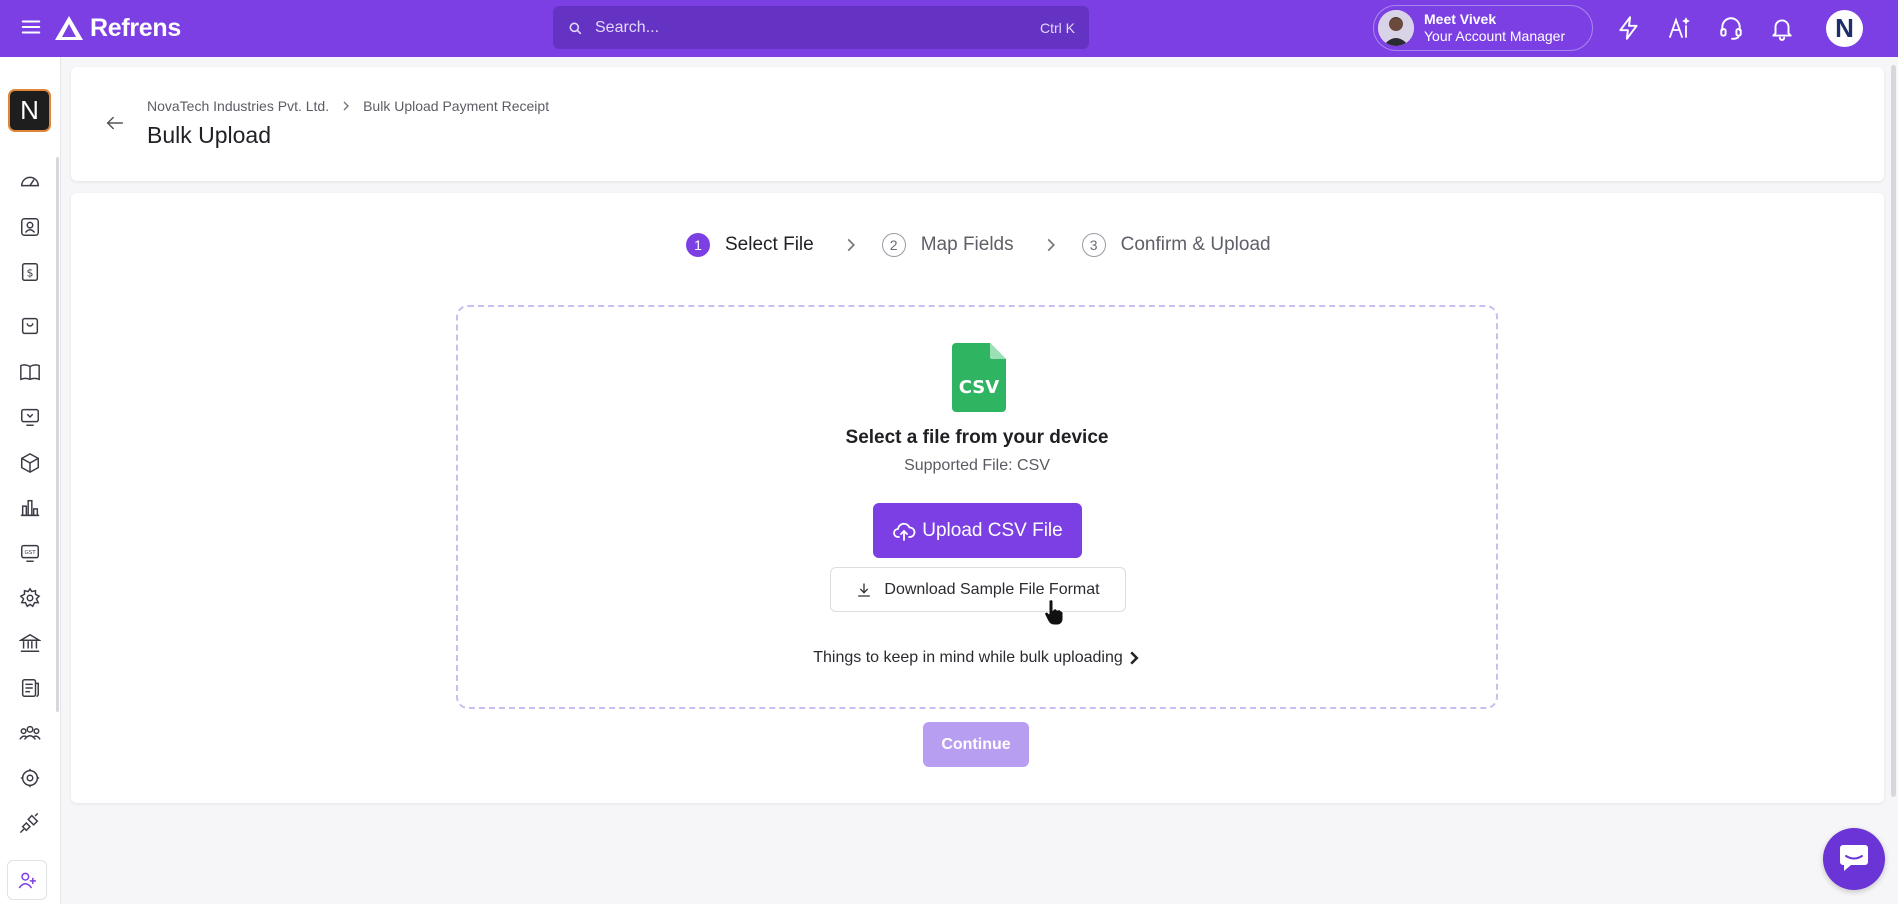  Describe the element at coordinates (992, 589) in the screenshot. I see `download-sample-label: Download Sample File Format` at that location.